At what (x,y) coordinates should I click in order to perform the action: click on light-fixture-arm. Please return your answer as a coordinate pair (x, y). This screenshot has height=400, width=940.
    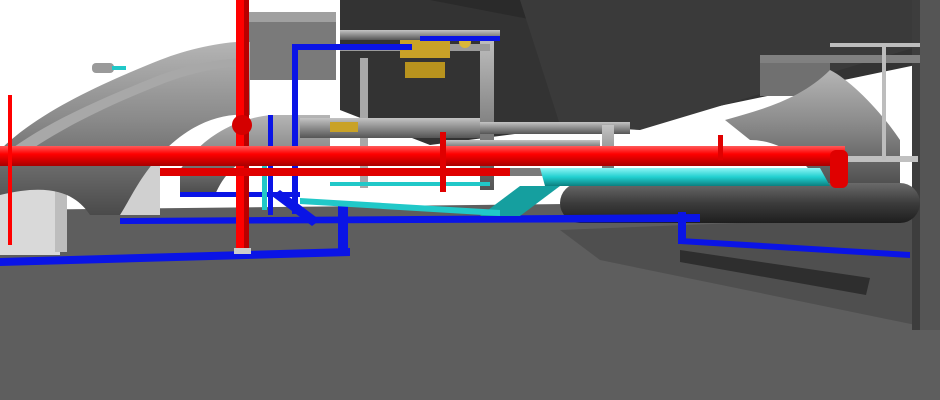
    Looking at the image, I should click on (119, 68).